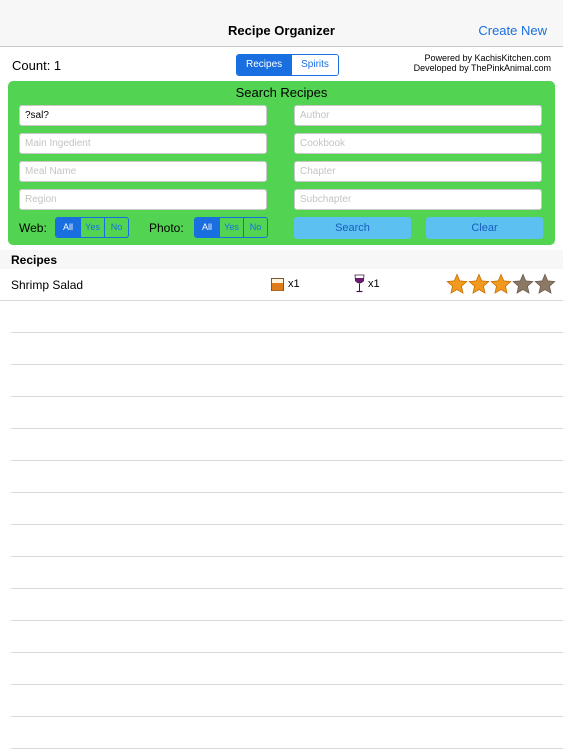 The image size is (563, 750). What do you see at coordinates (374, 284) in the screenshot?
I see `wine-count: x1` at bounding box center [374, 284].